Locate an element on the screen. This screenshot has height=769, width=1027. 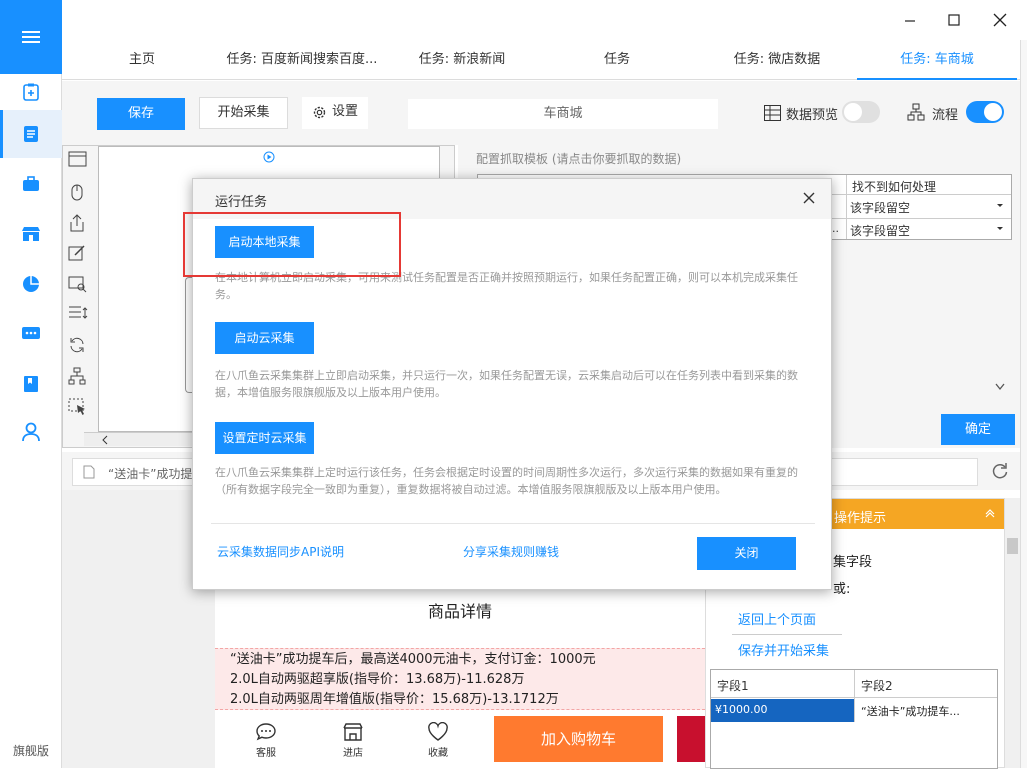
book-icon is located at coordinates (31, 384).